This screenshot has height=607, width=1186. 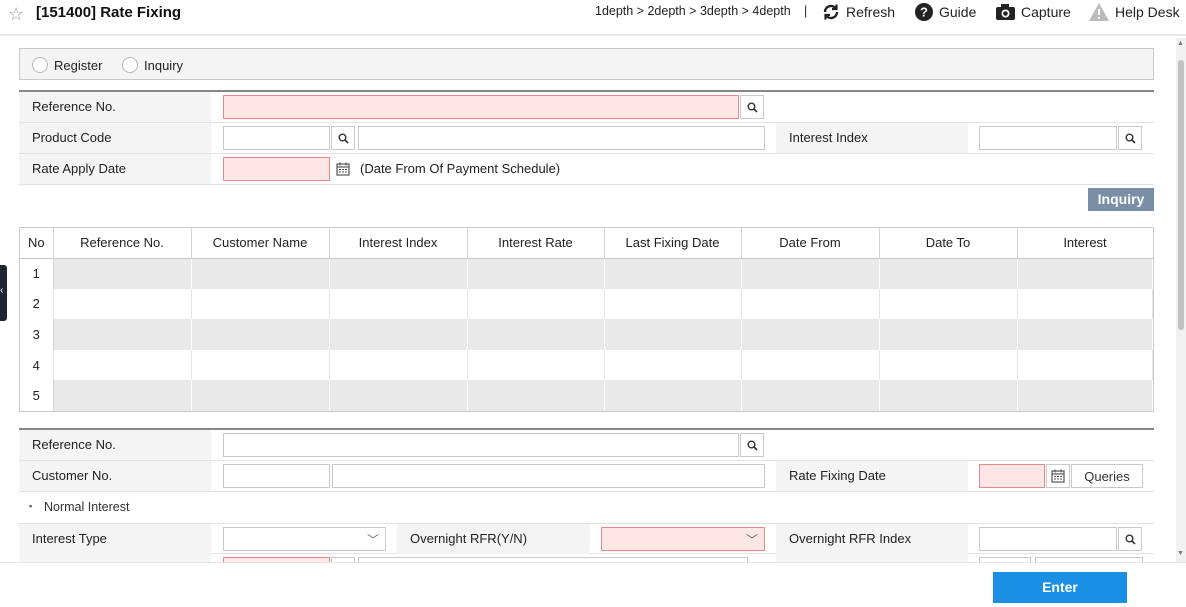 I want to click on row-number: 5, so click(x=37, y=395).